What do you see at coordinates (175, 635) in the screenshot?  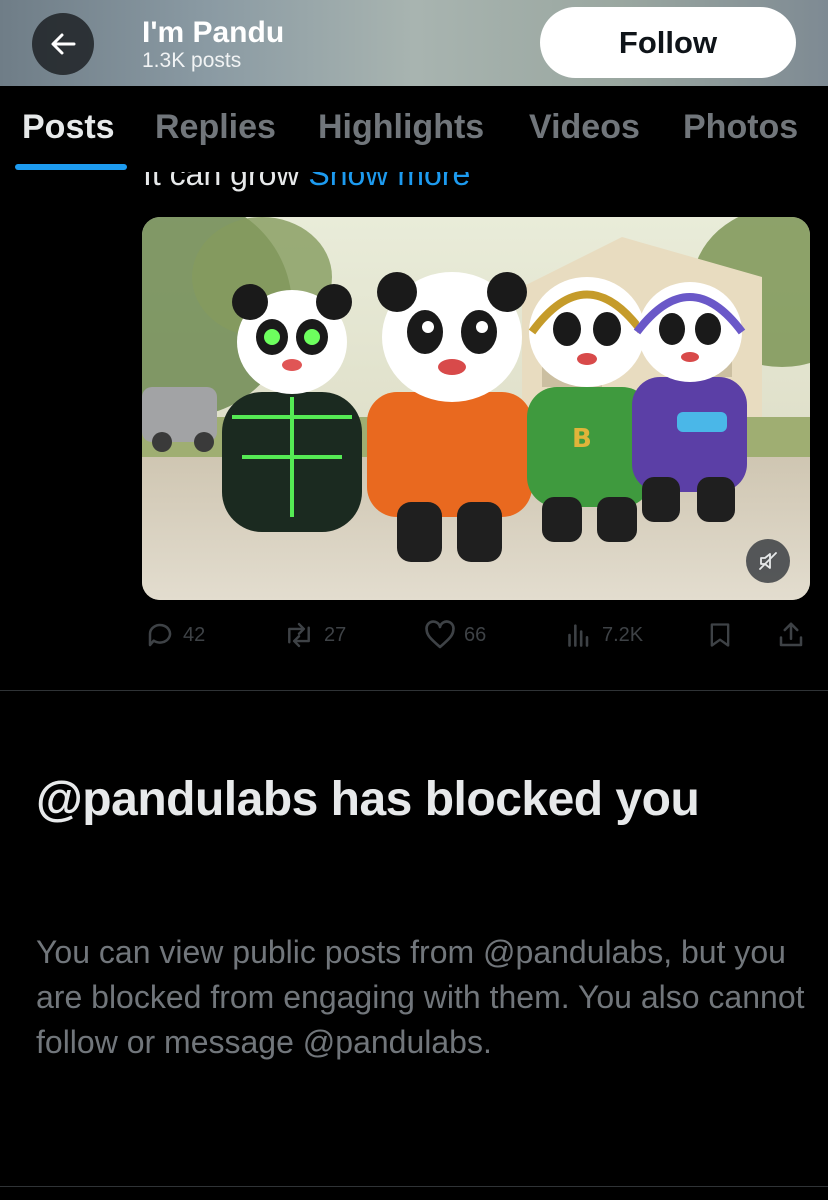 I see `reply-action: 42` at bounding box center [175, 635].